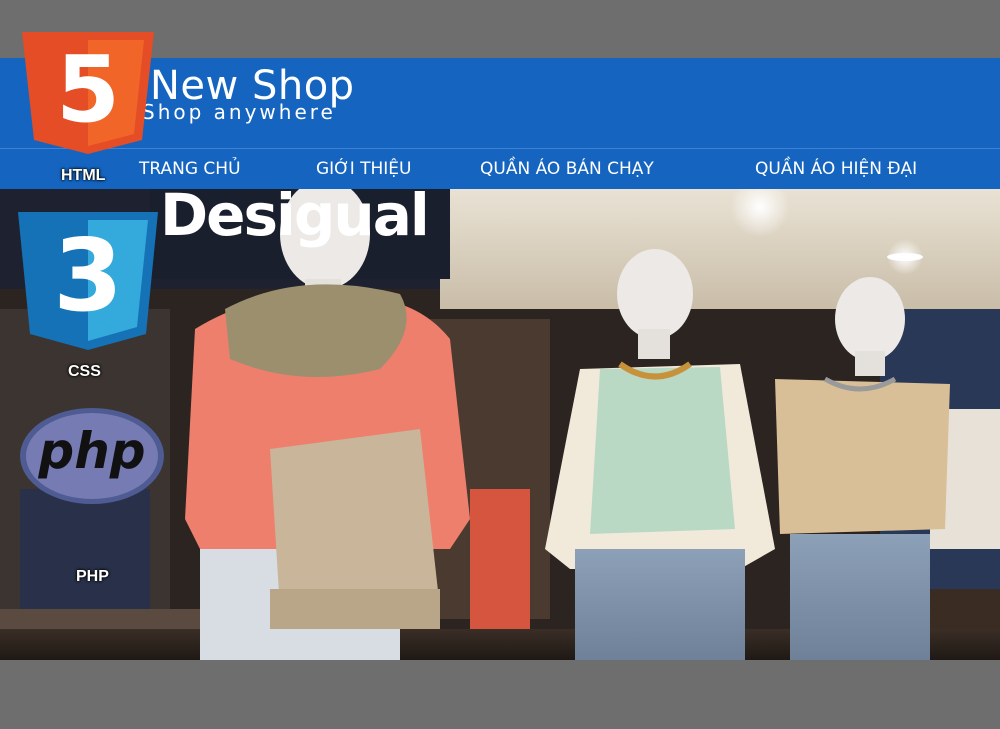 The height and width of the screenshot is (729, 1000). I want to click on css-label: CSS, so click(84, 371).